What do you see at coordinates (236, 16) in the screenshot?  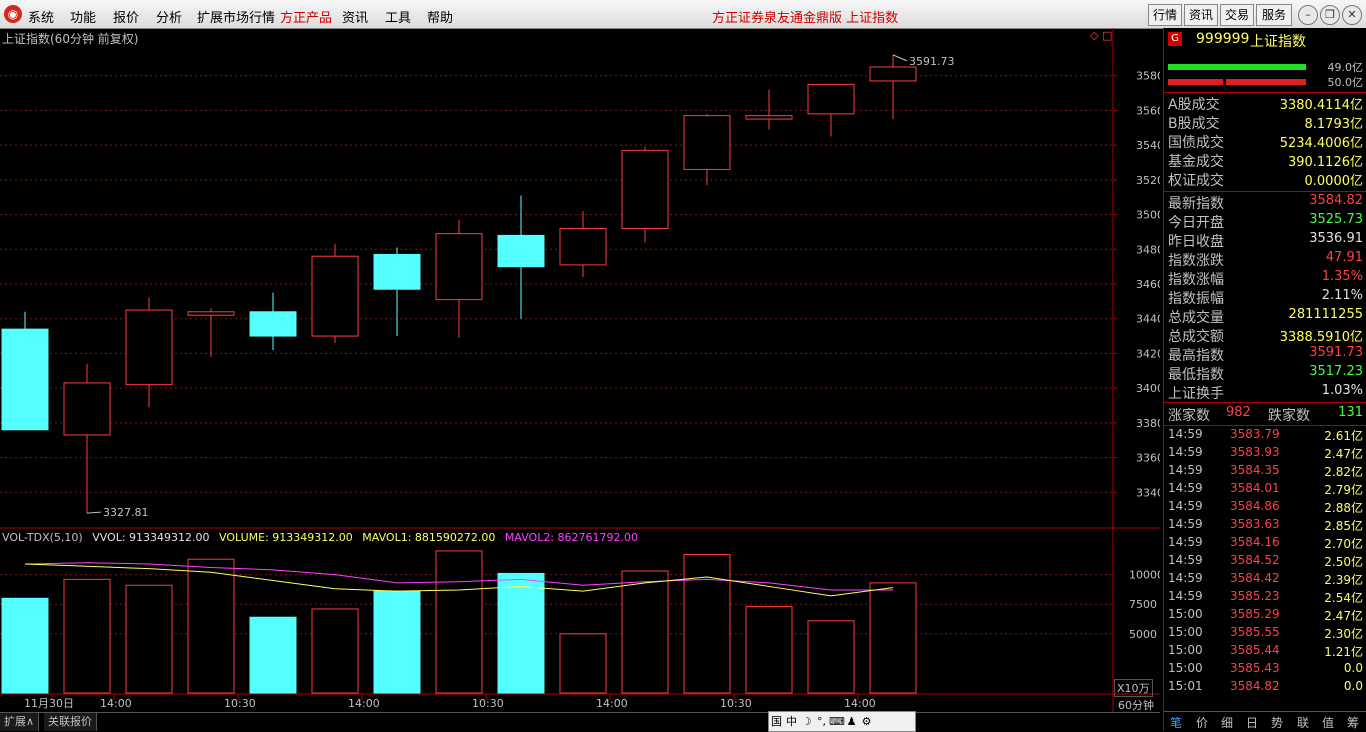 I see `menu-extended-market: 扩展市场行情` at bounding box center [236, 16].